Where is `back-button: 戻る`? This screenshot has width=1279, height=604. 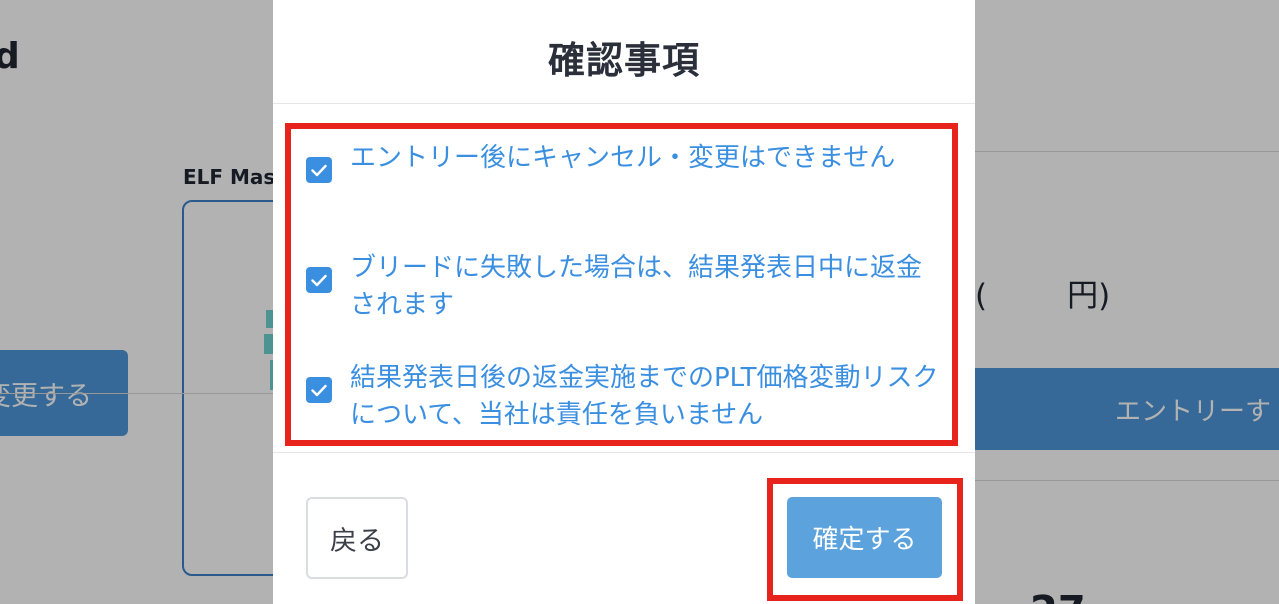 back-button: 戻る is located at coordinates (357, 538).